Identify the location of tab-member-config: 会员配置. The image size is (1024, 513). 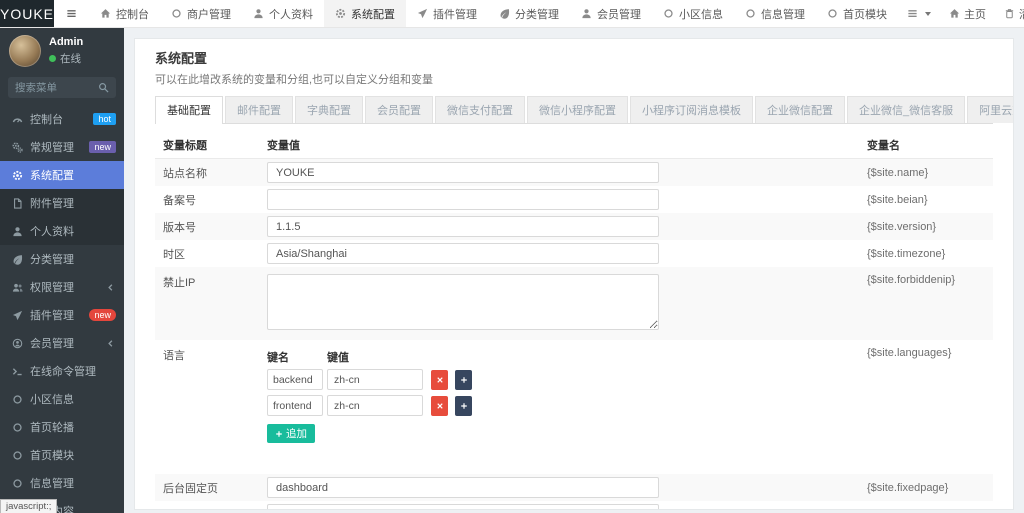
(399, 109).